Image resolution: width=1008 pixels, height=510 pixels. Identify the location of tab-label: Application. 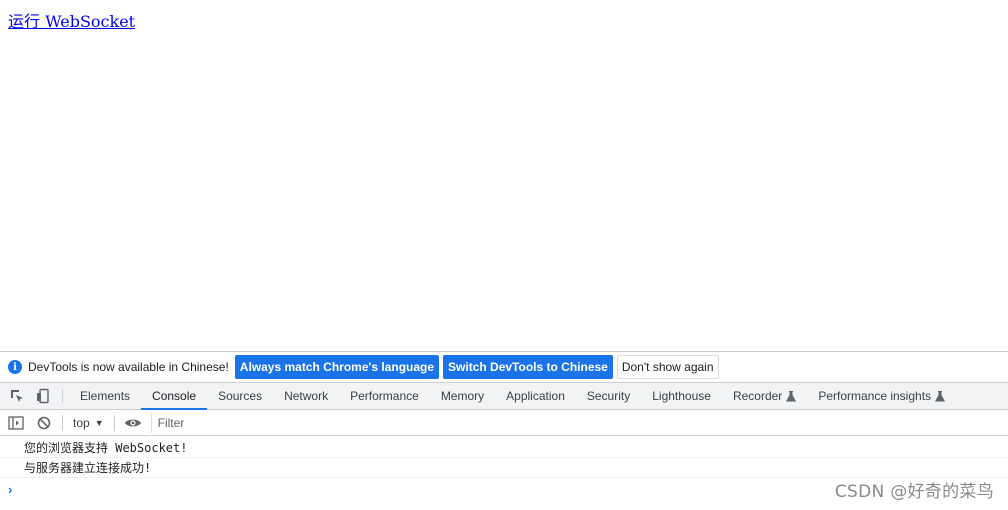
(535, 396).